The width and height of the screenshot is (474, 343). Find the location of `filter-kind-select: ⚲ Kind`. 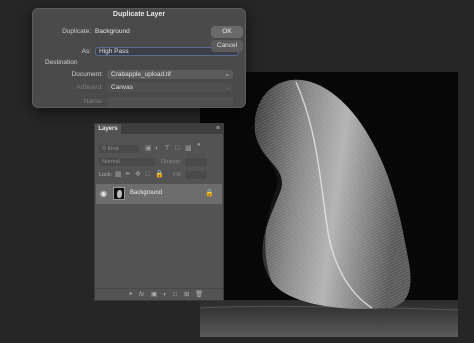

filter-kind-select: ⚲ Kind is located at coordinates (119, 149).